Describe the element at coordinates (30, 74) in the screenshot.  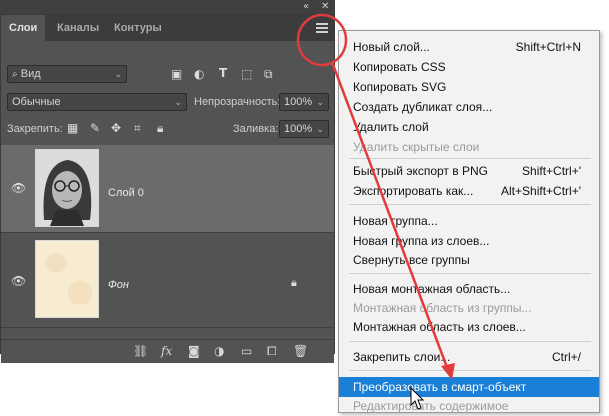
I see `filter-label: Вид` at that location.